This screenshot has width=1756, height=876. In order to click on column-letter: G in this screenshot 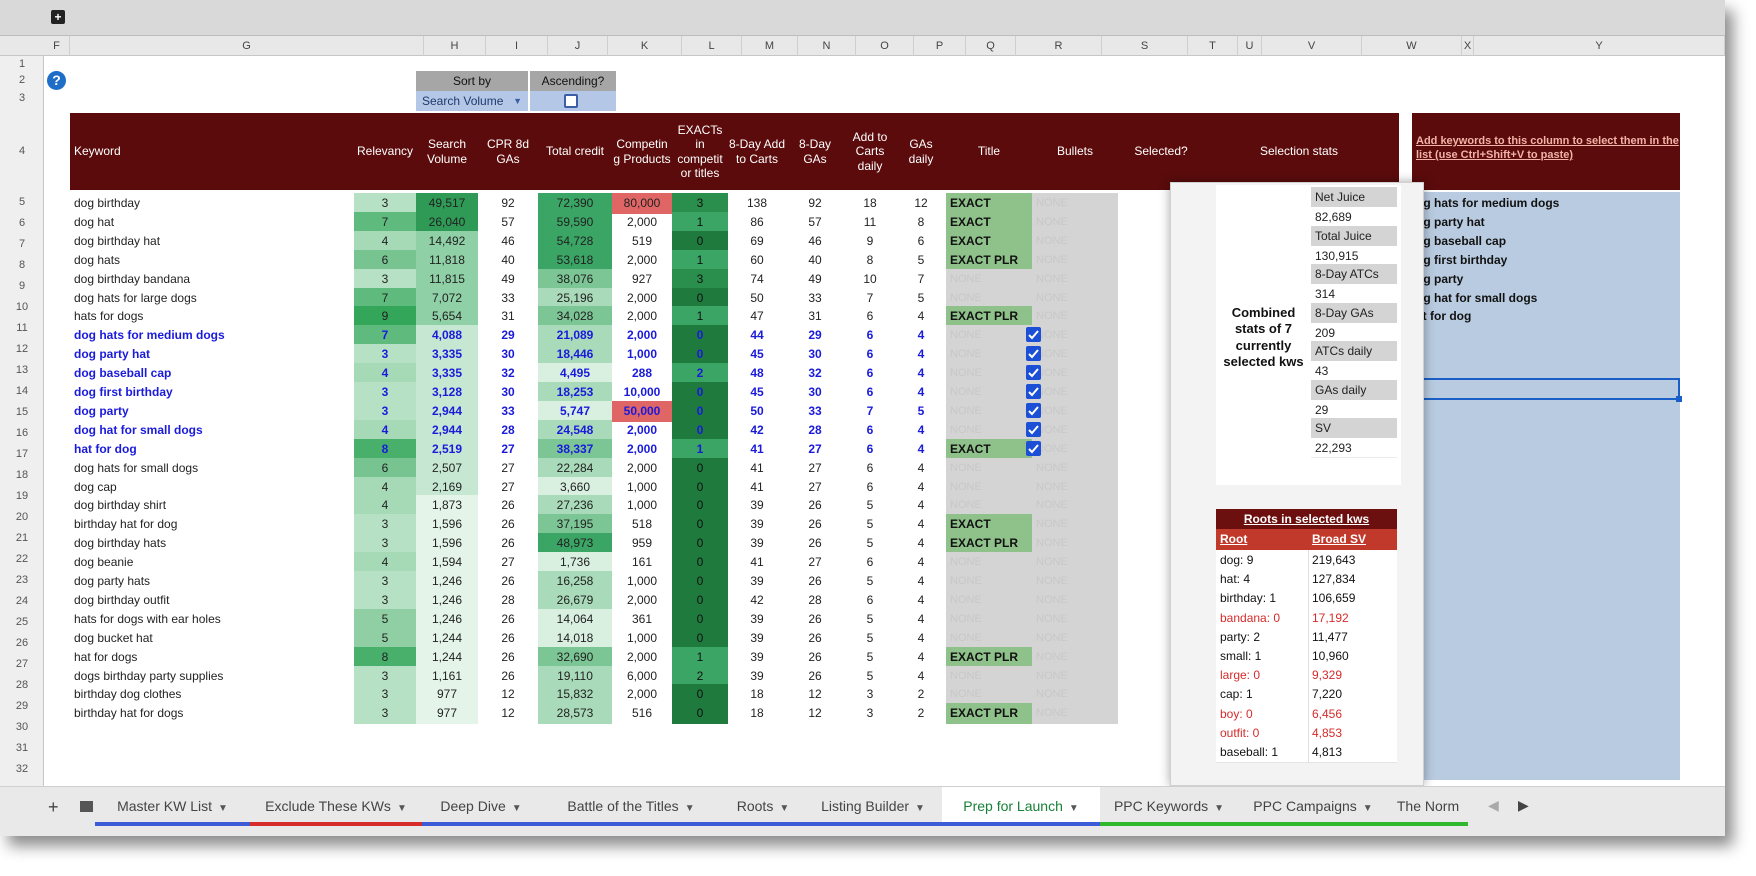, I will do `click(247, 46)`.